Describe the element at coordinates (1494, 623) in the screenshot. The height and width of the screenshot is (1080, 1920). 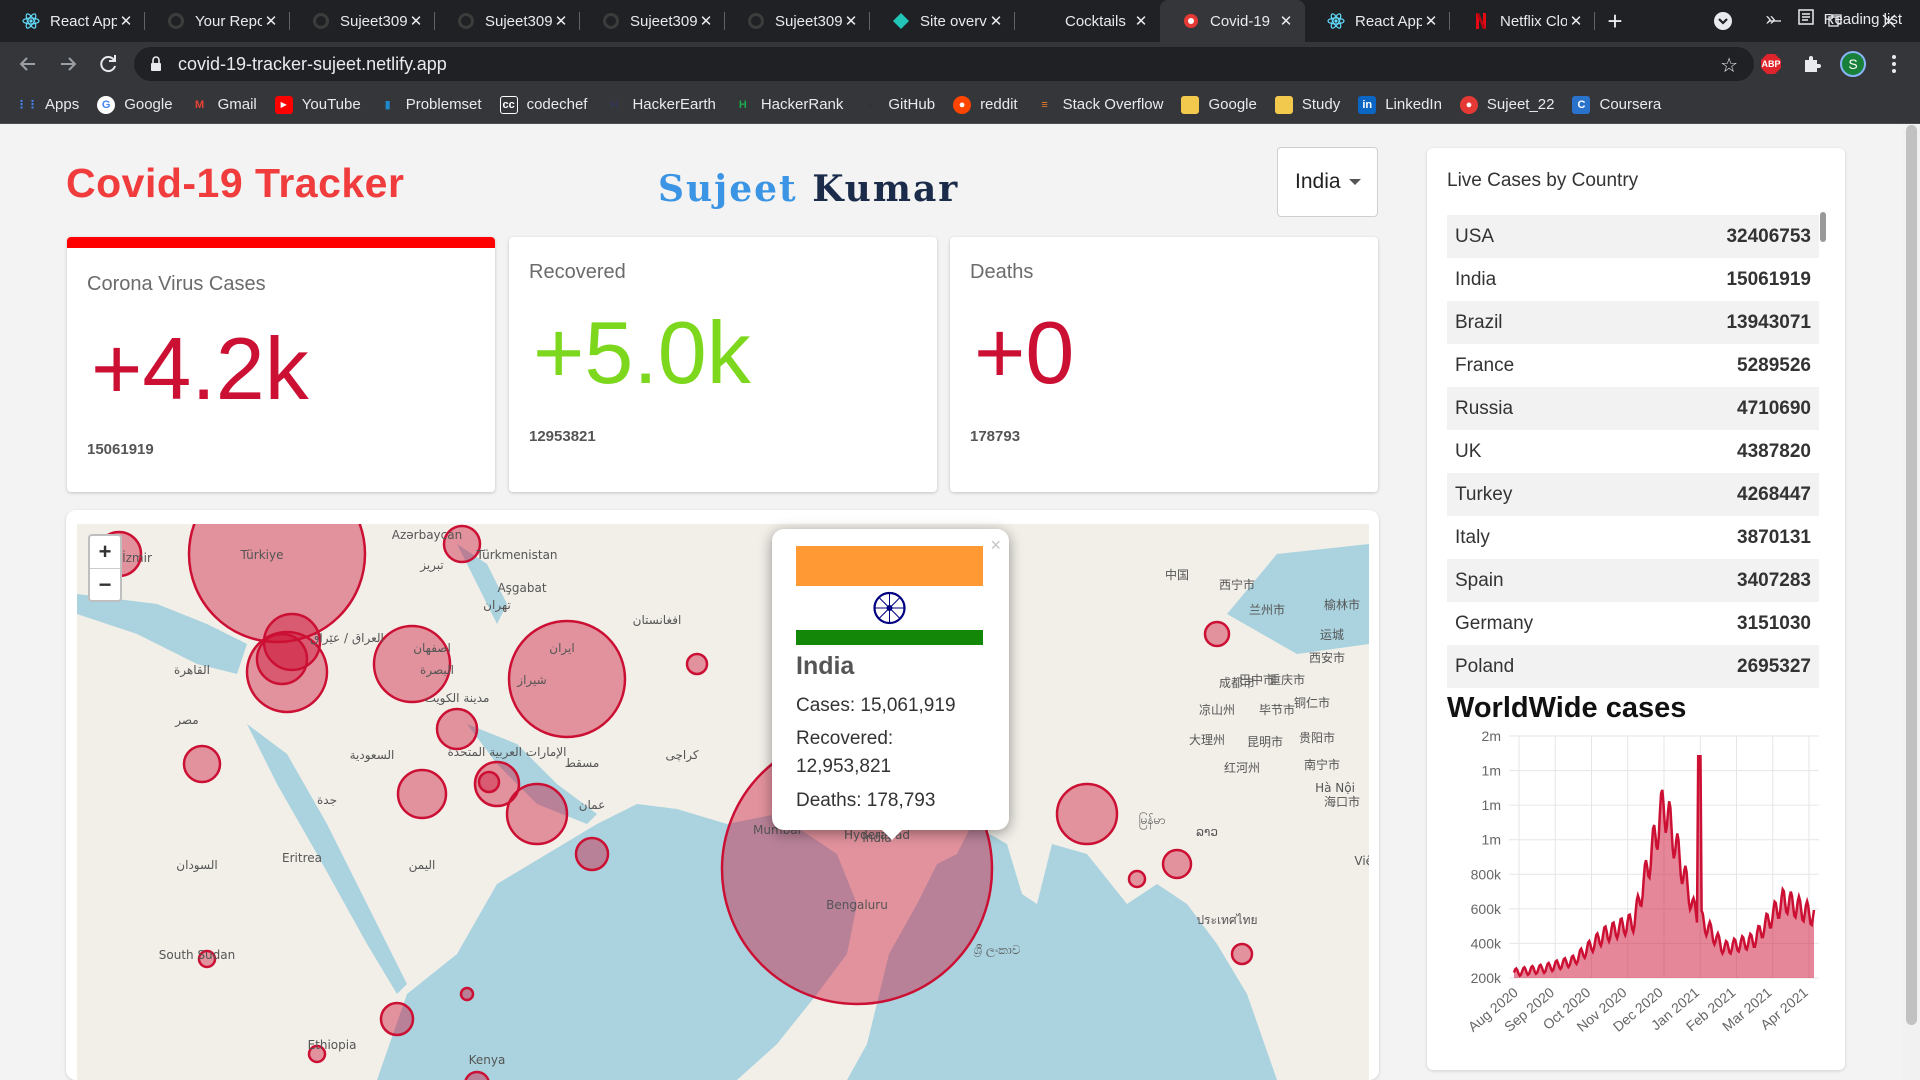
I see `country-name: Germany` at that location.